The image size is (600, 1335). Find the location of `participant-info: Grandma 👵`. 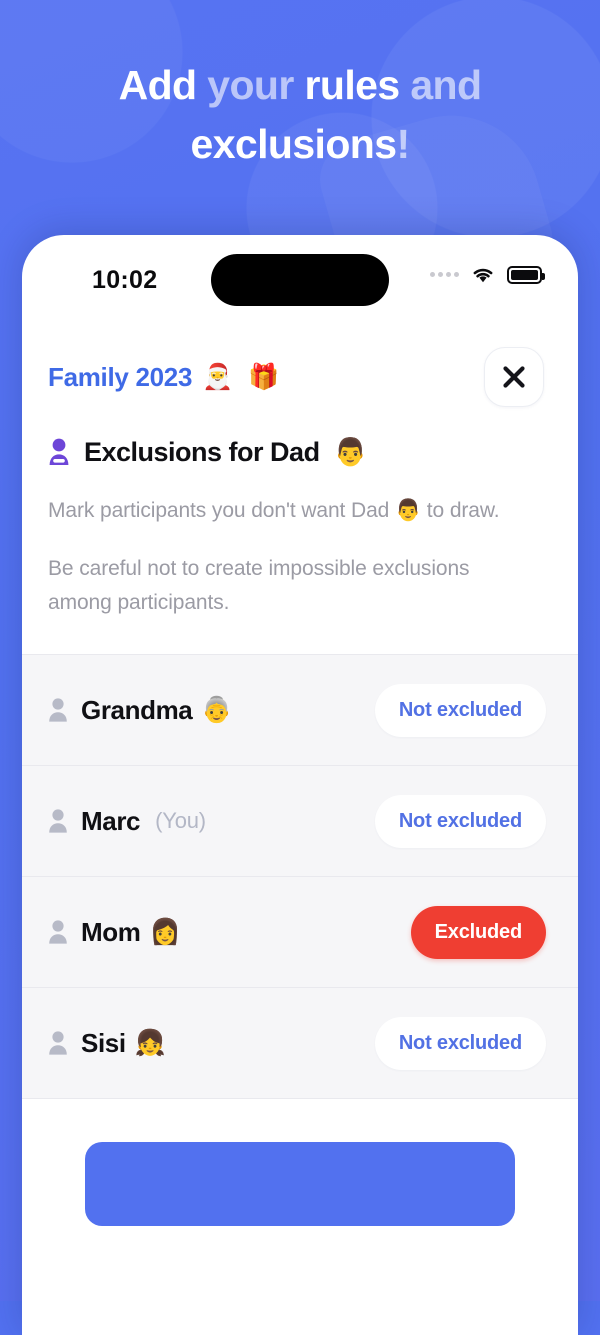

participant-info: Grandma 👵 is located at coordinates (140, 710).